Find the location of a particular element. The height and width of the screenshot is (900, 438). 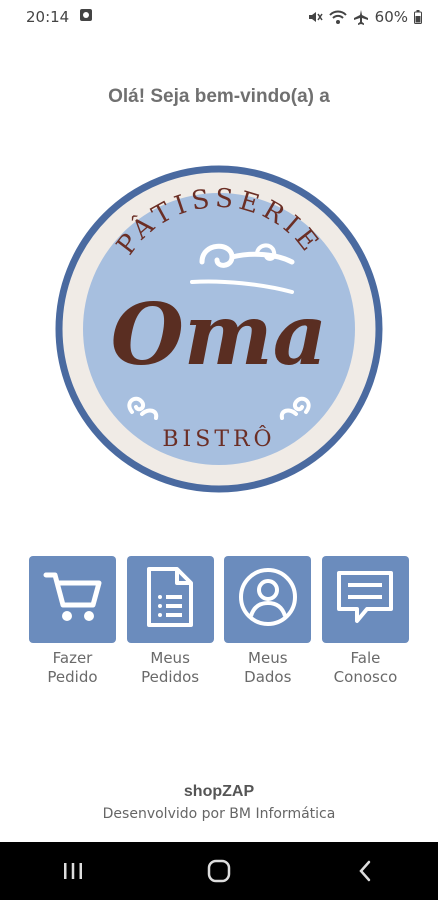

menu-label: Fale Conosco is located at coordinates (365, 667).